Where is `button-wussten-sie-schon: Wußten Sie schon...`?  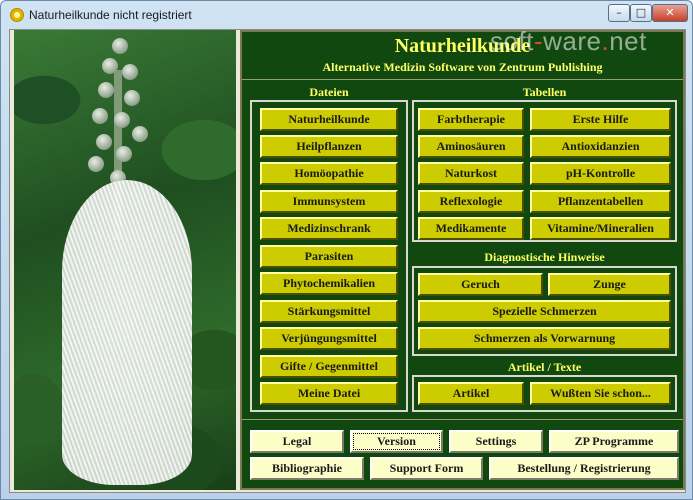
button-wussten-sie-schon: Wußten Sie schon... is located at coordinates (600, 393).